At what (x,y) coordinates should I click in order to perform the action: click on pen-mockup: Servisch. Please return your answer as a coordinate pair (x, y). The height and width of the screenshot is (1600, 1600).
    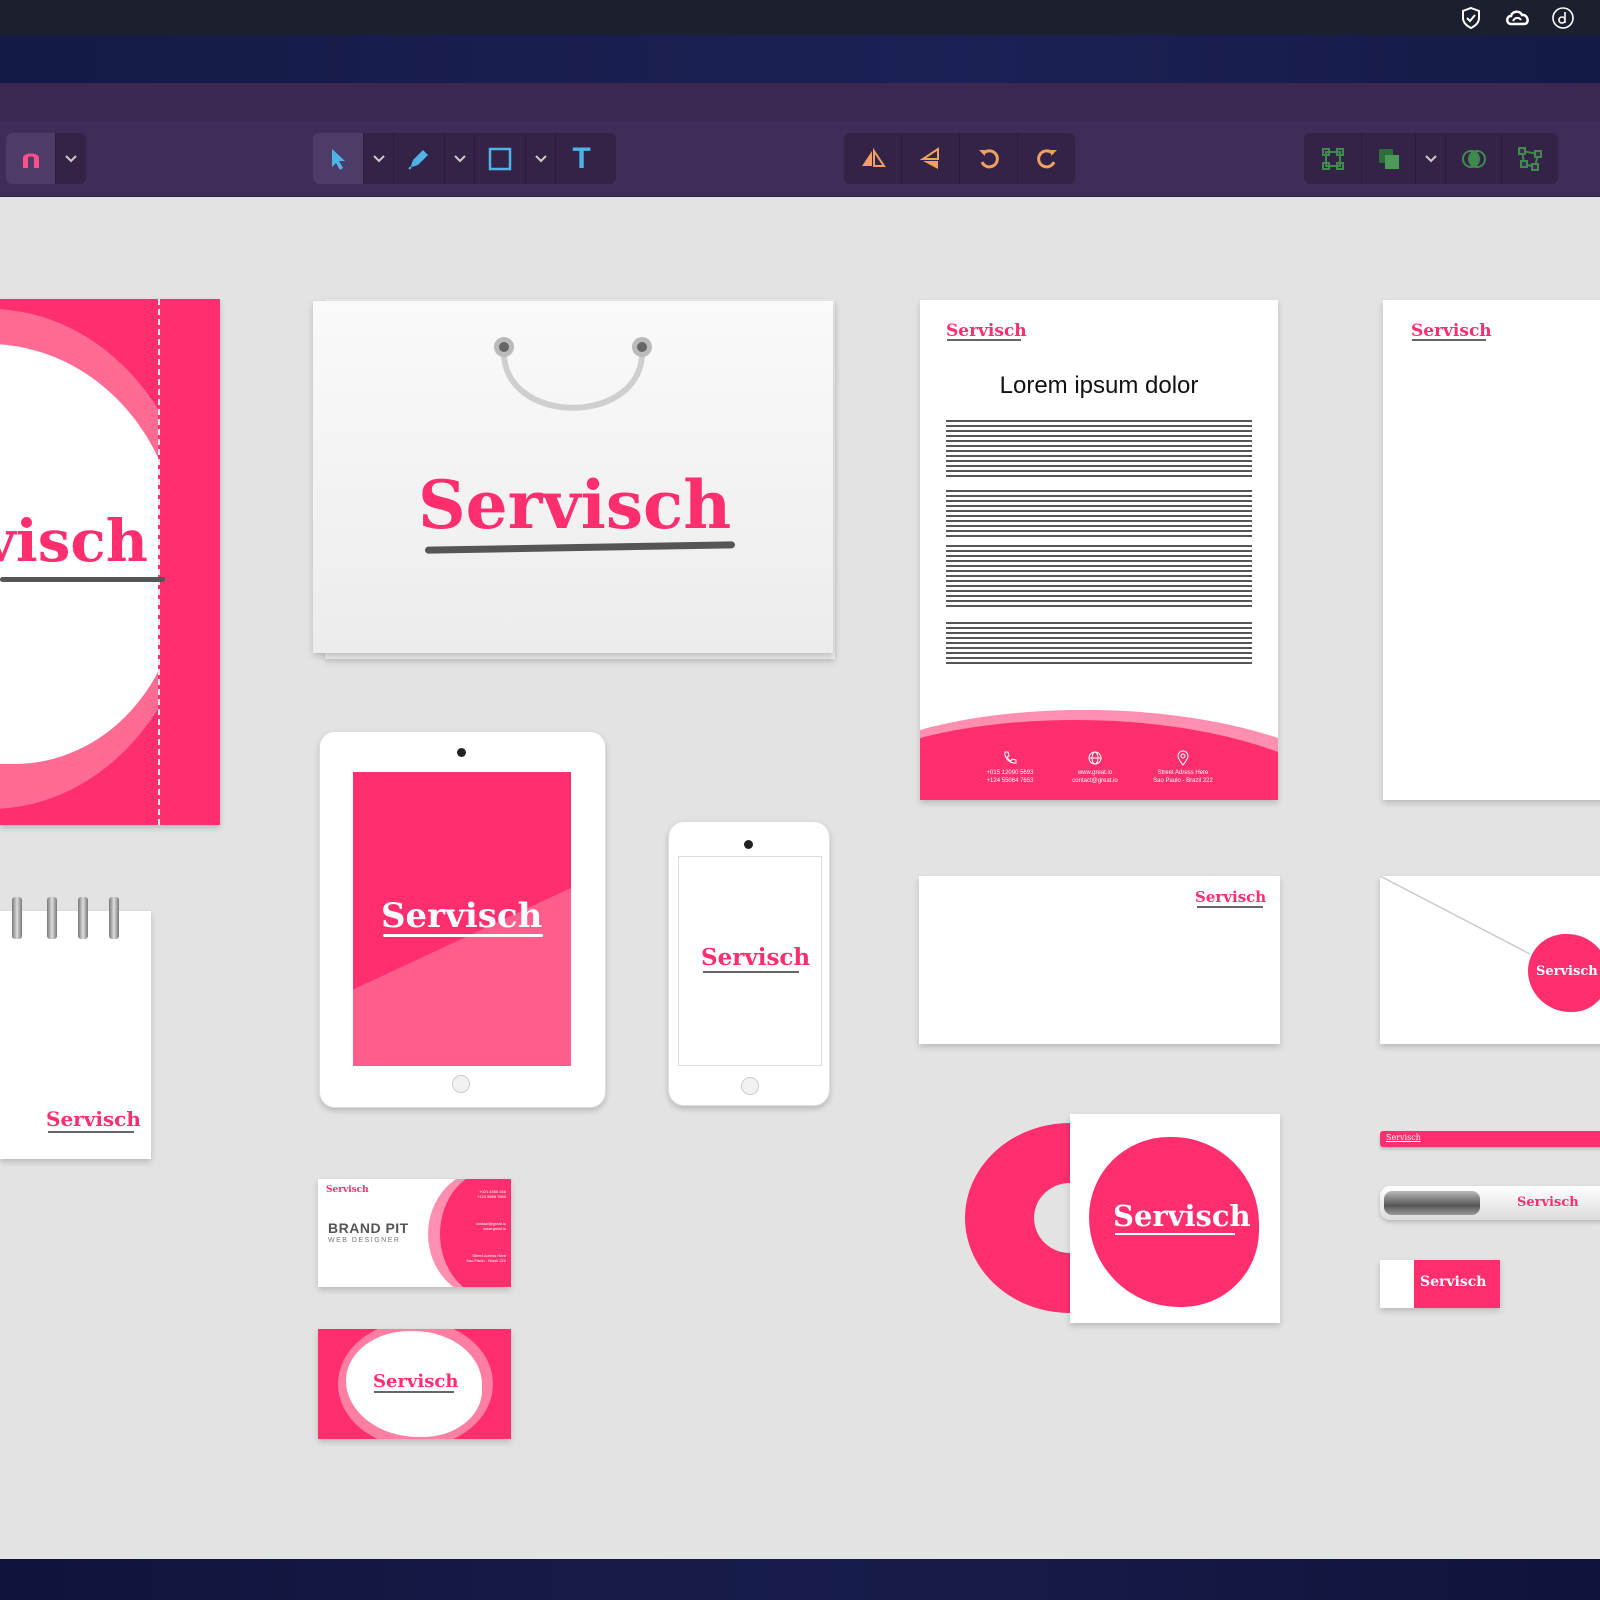
    Looking at the image, I should click on (1490, 1203).